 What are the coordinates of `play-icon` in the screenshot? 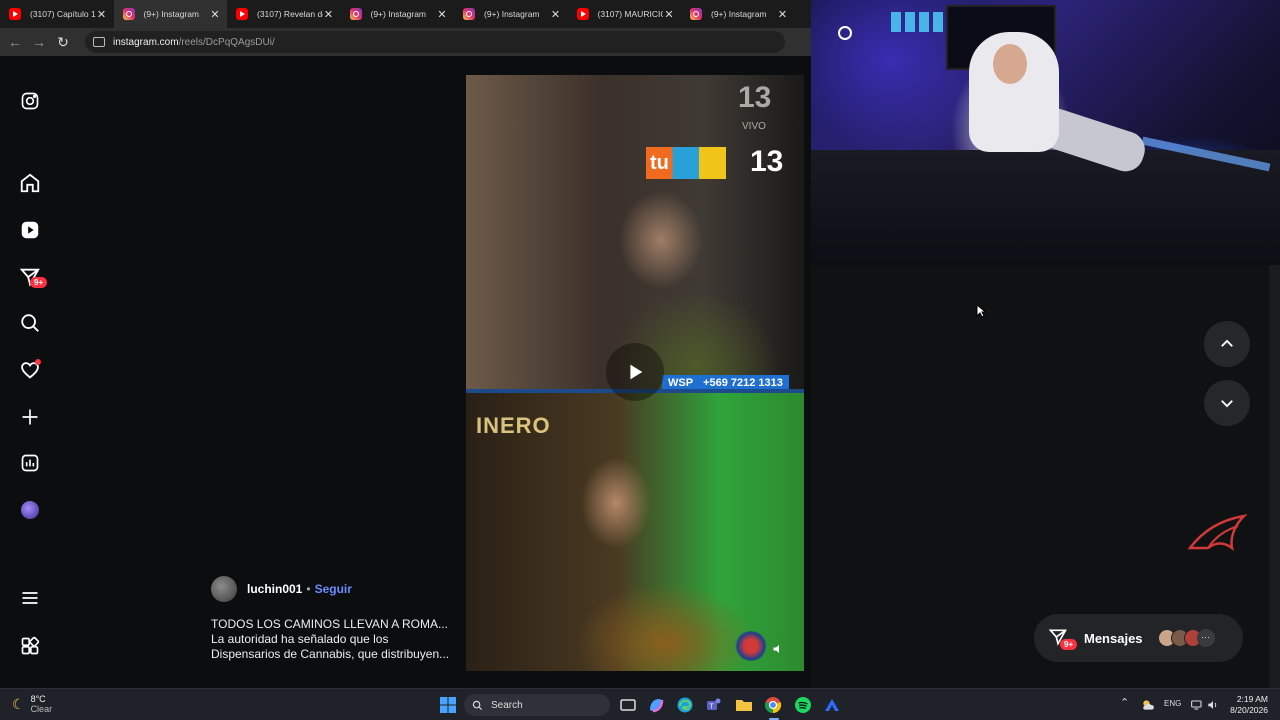 It's located at (636, 372).